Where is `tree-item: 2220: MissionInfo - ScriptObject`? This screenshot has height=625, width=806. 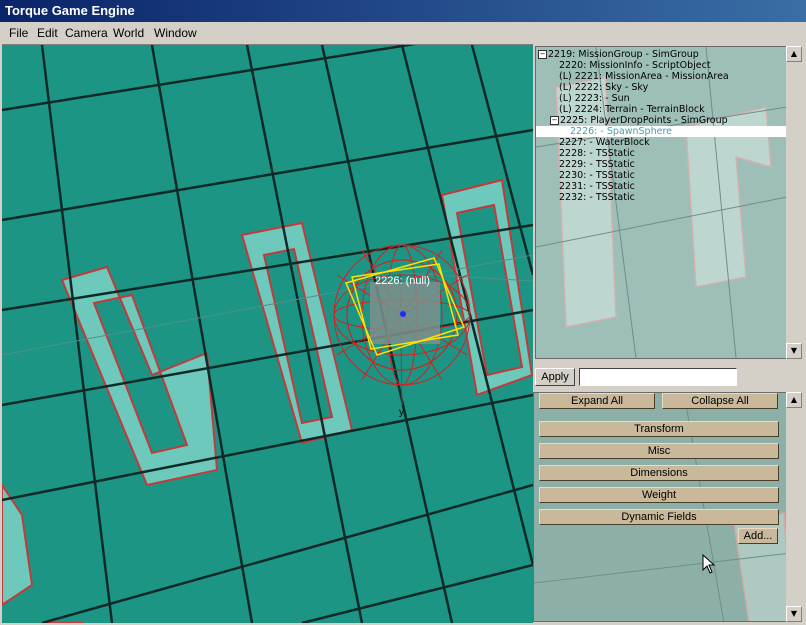
tree-item: 2220: MissionInfo - ScriptObject is located at coordinates (635, 65).